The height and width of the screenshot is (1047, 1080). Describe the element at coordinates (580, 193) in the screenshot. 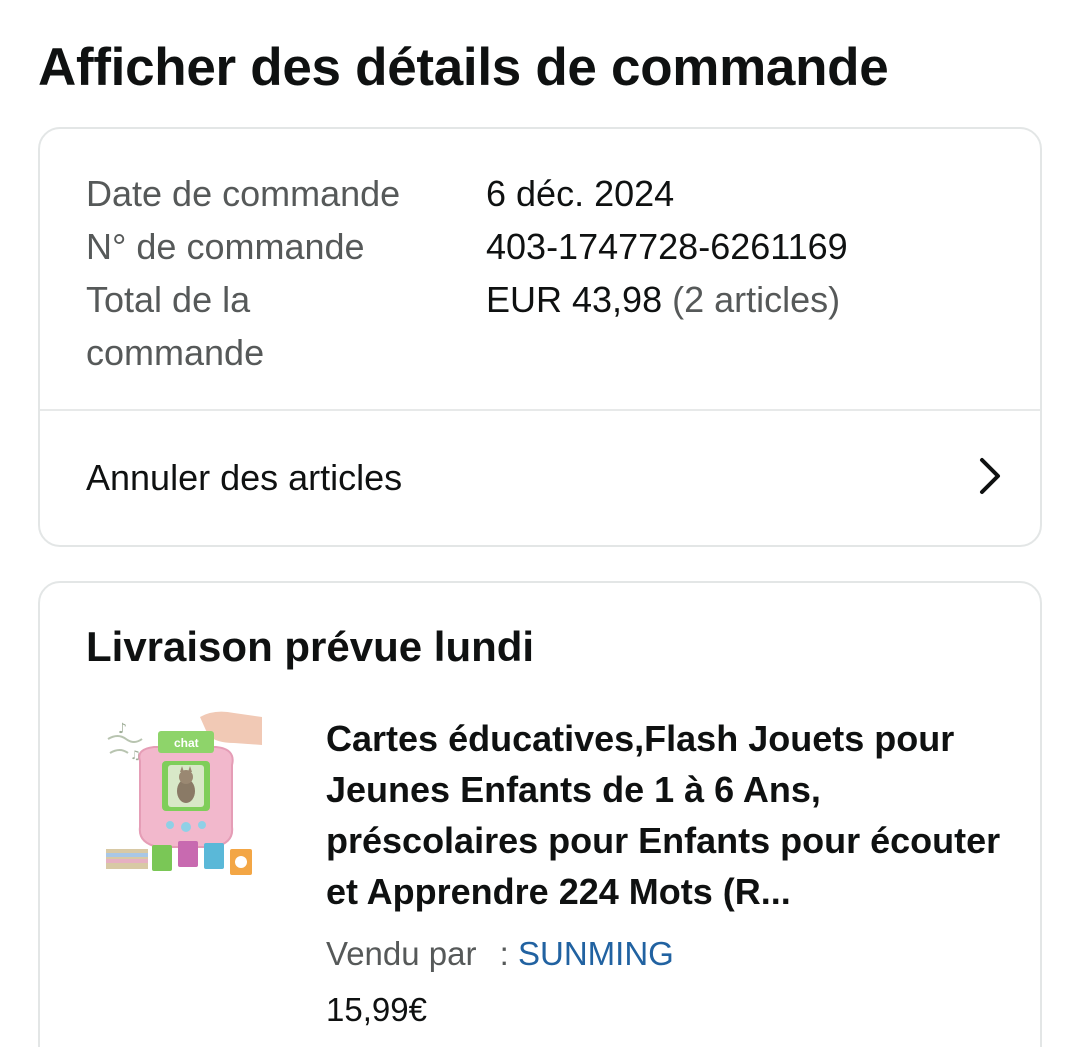

I see `order-date-value: 6 déc. 2024` at that location.